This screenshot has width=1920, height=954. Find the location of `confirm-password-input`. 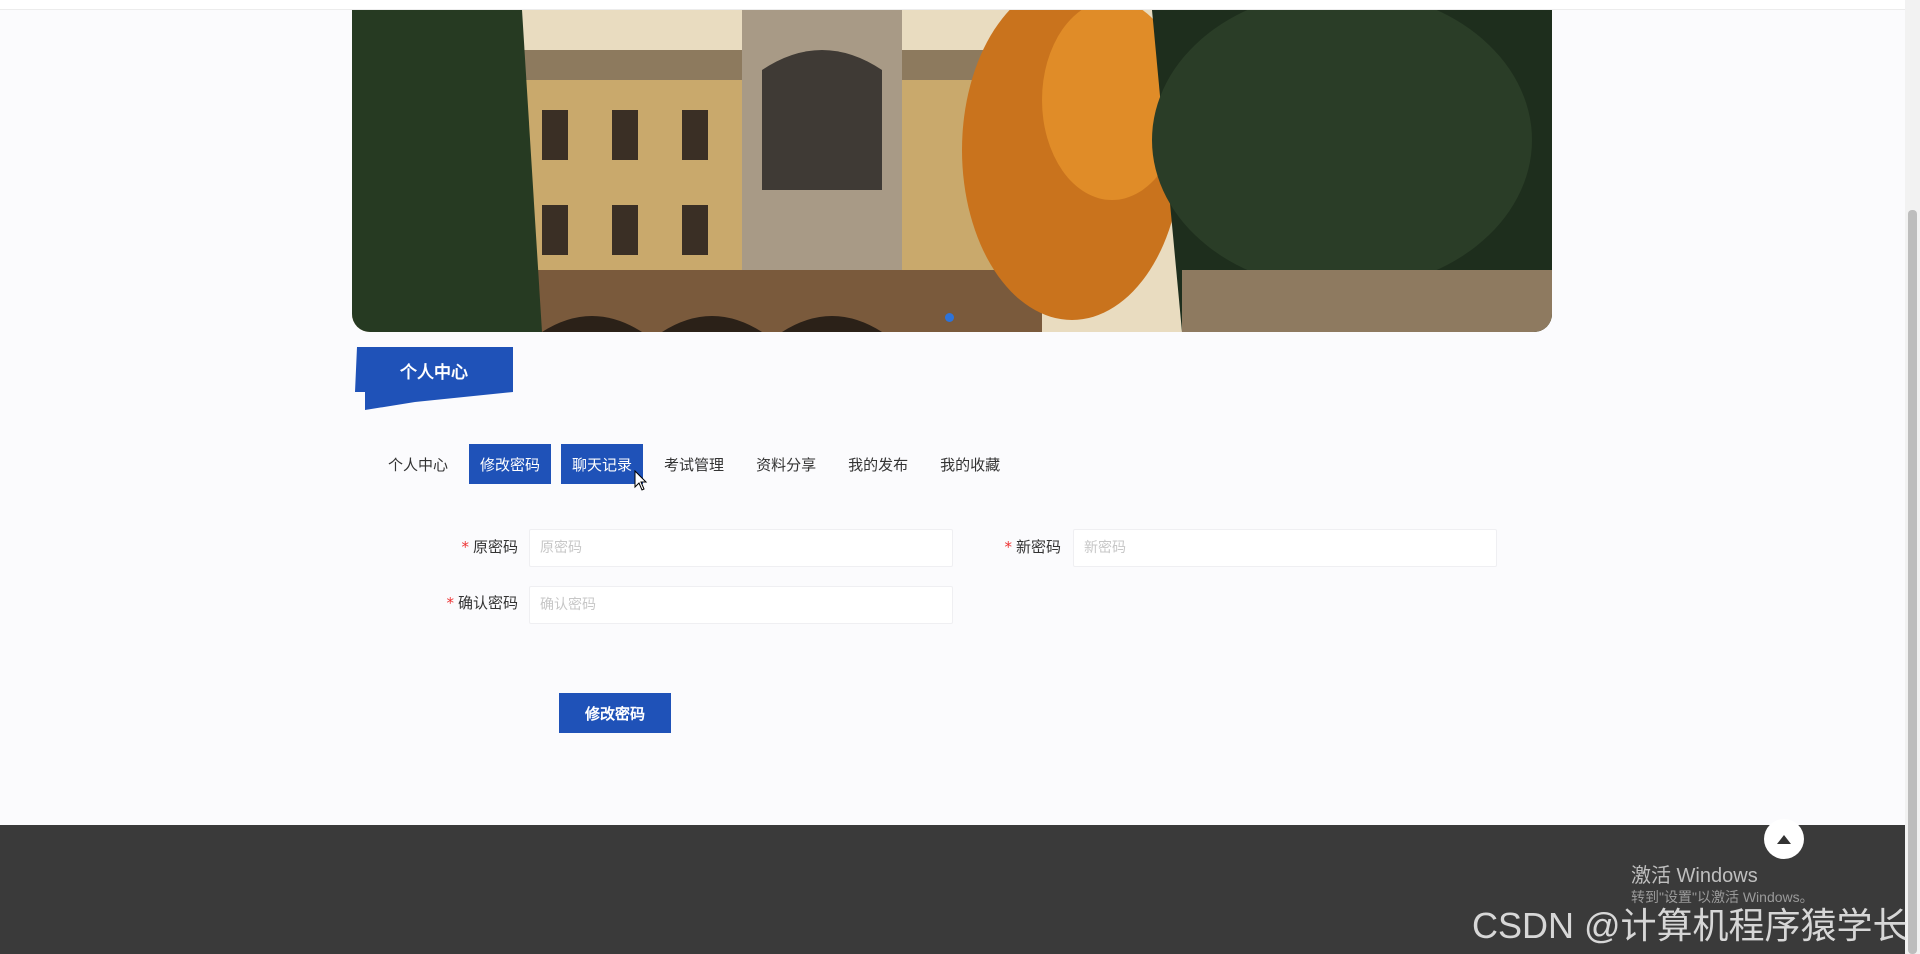

confirm-password-input is located at coordinates (741, 605).